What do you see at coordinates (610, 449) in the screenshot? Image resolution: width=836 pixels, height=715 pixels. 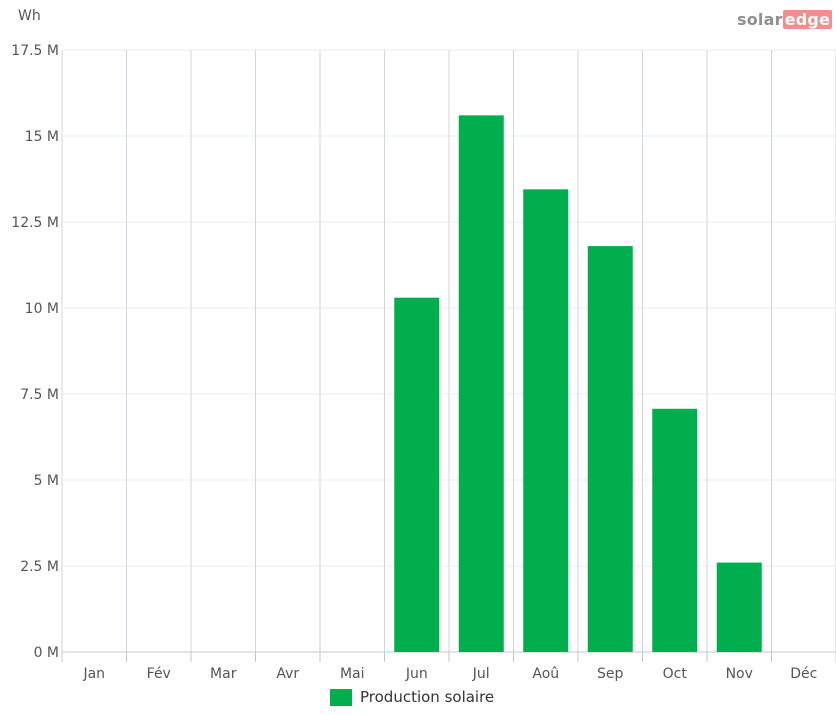 I see `bar-Sep` at bounding box center [610, 449].